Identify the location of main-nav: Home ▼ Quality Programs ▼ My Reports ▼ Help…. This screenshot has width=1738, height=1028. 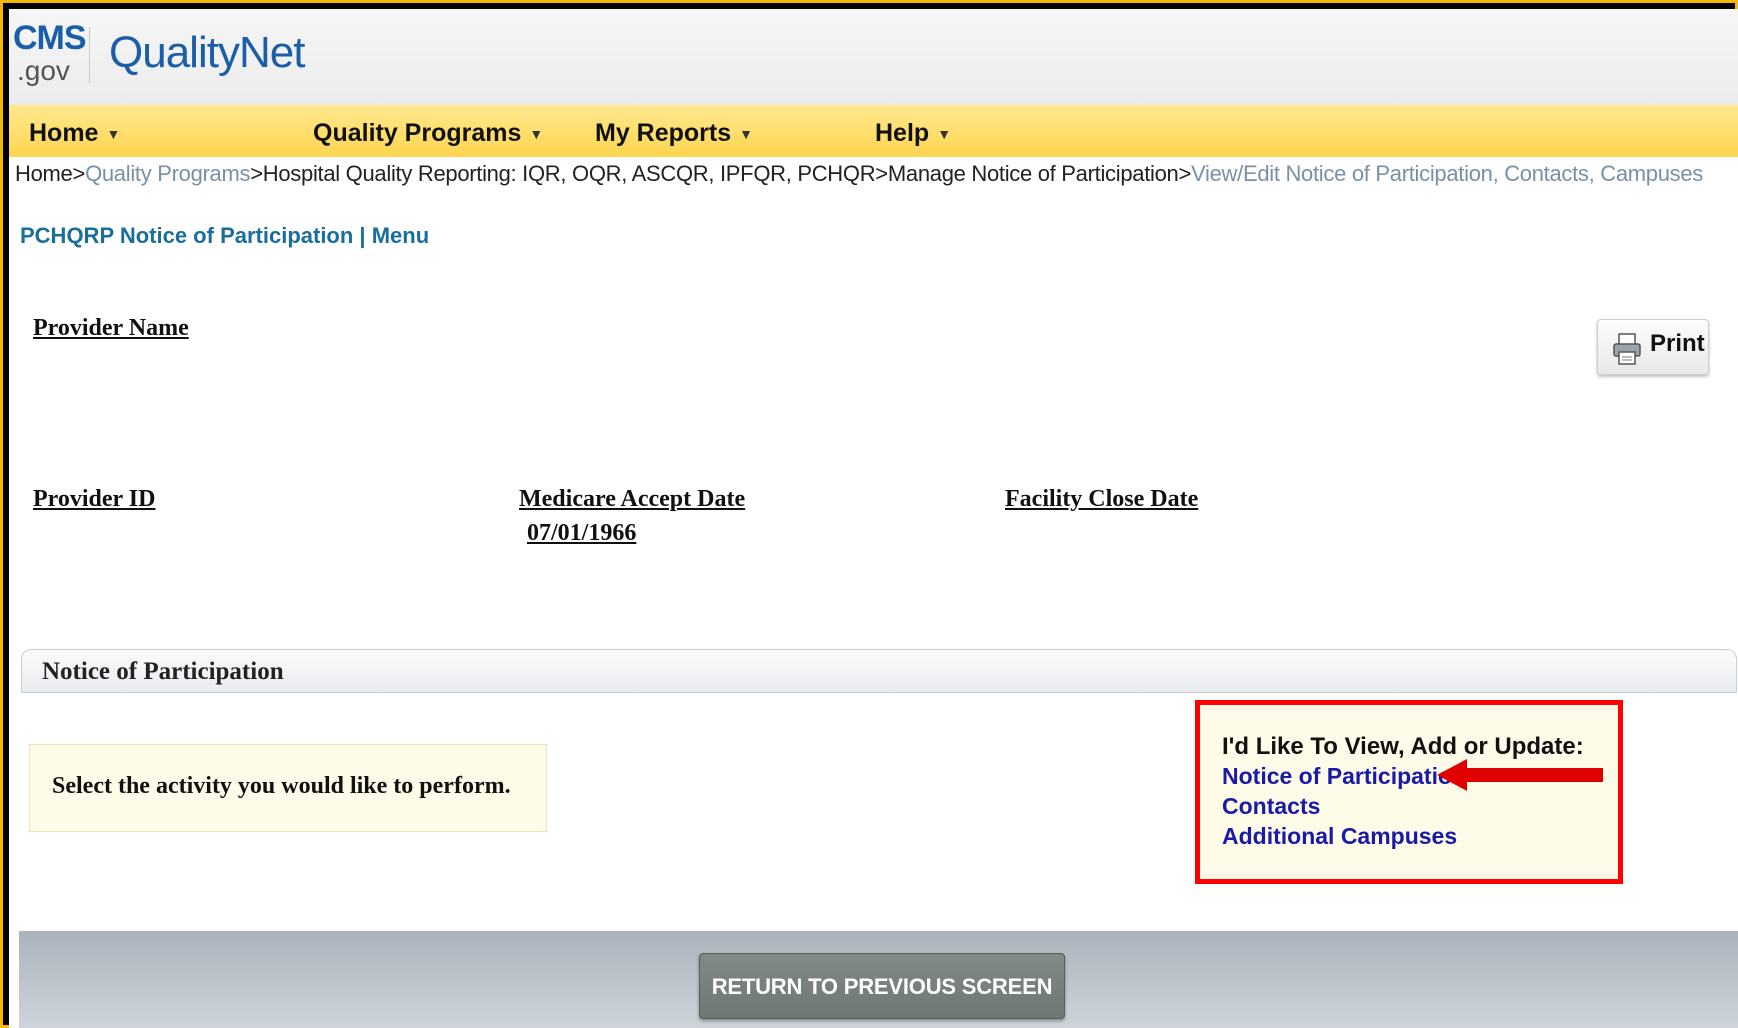
(873, 131).